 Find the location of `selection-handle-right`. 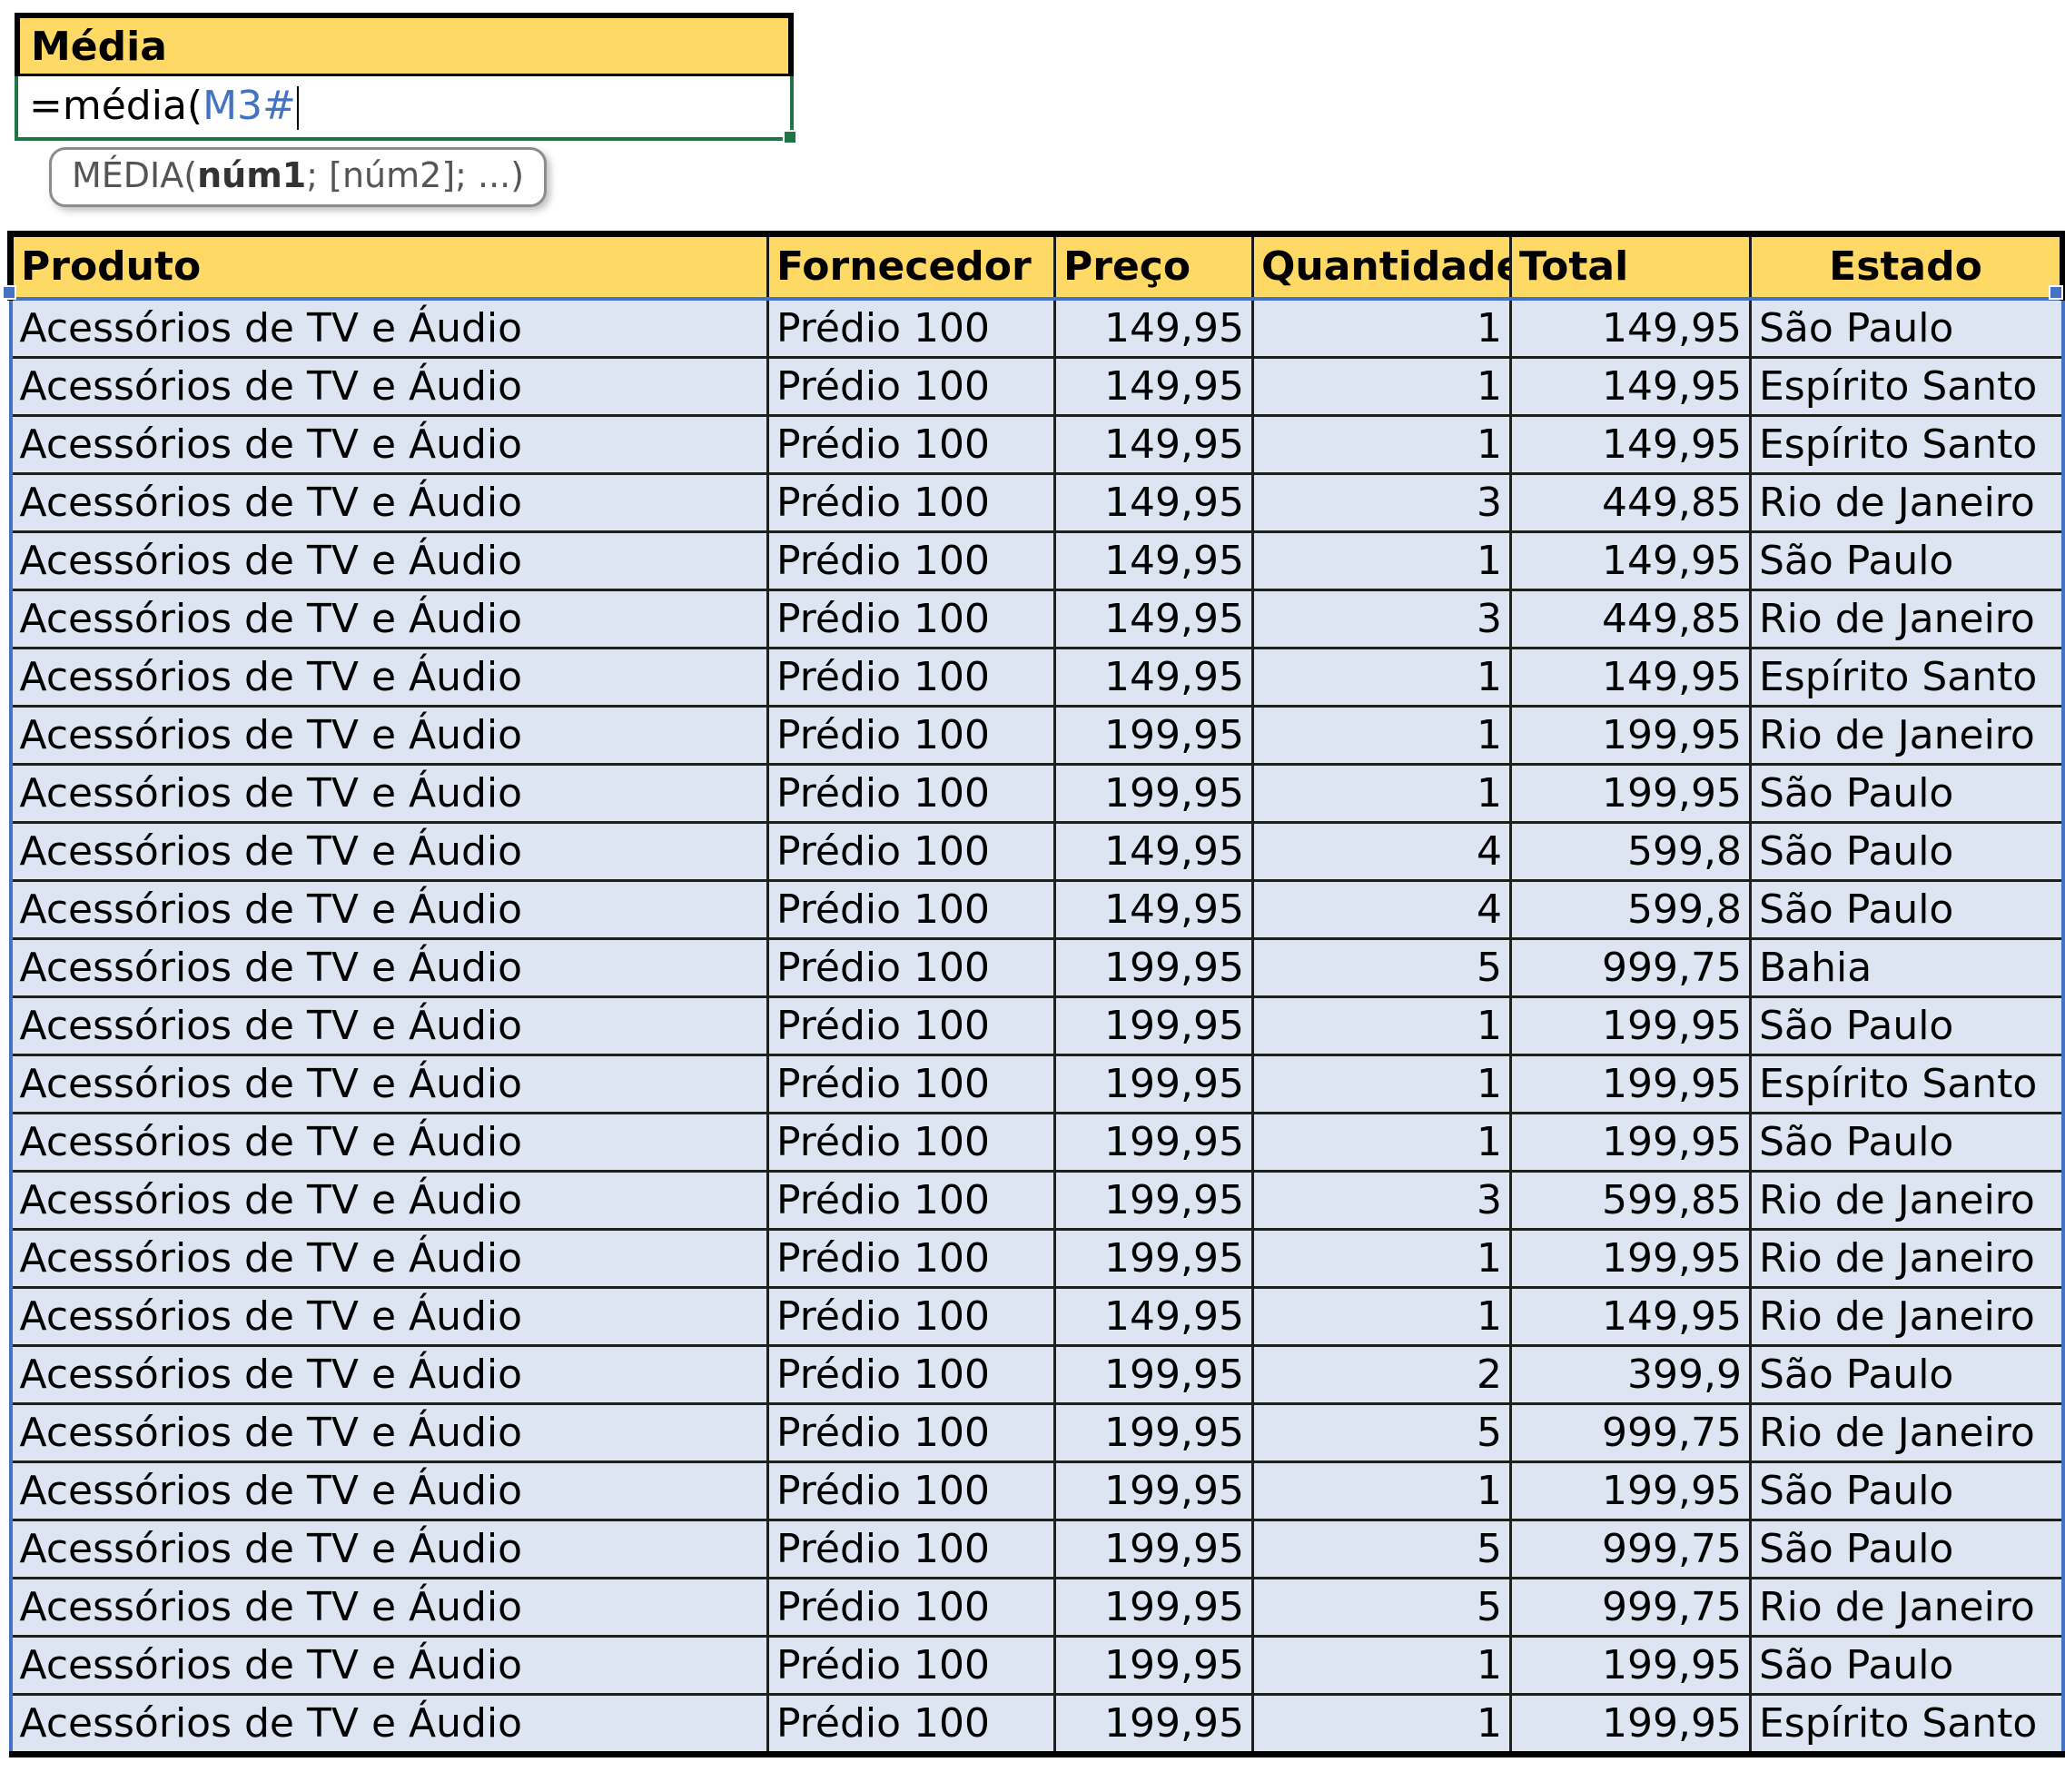

selection-handle-right is located at coordinates (2056, 292).